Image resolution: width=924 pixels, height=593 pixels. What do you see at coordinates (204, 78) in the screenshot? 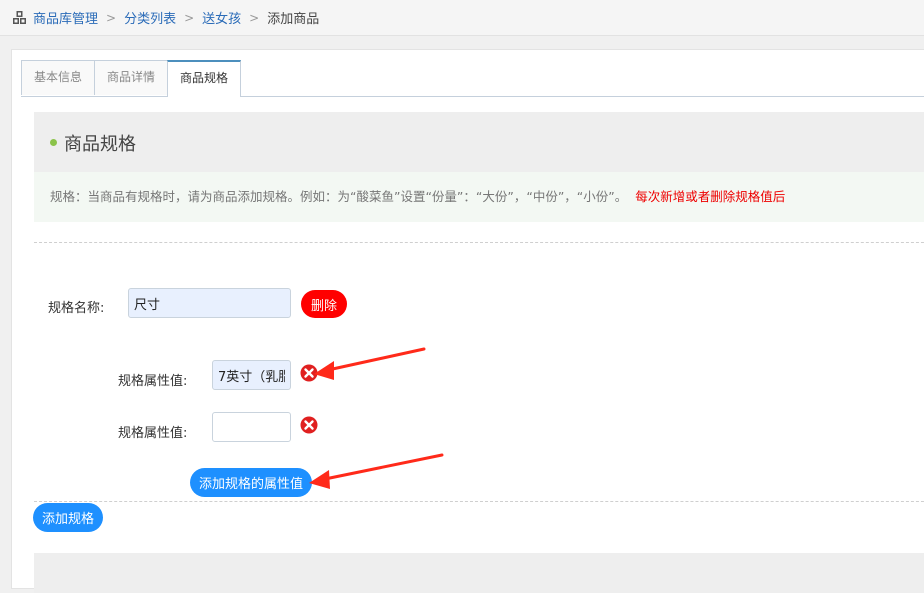
I see `tab-product-spec: 商品规格` at bounding box center [204, 78].